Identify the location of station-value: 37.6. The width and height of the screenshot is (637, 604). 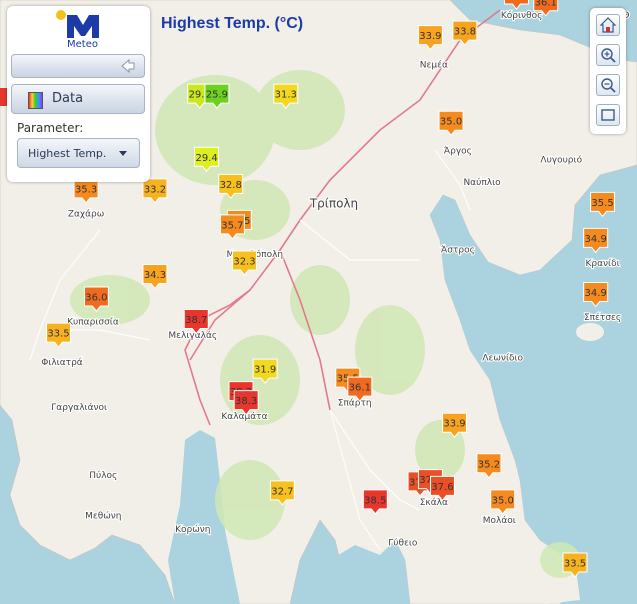
(442, 487).